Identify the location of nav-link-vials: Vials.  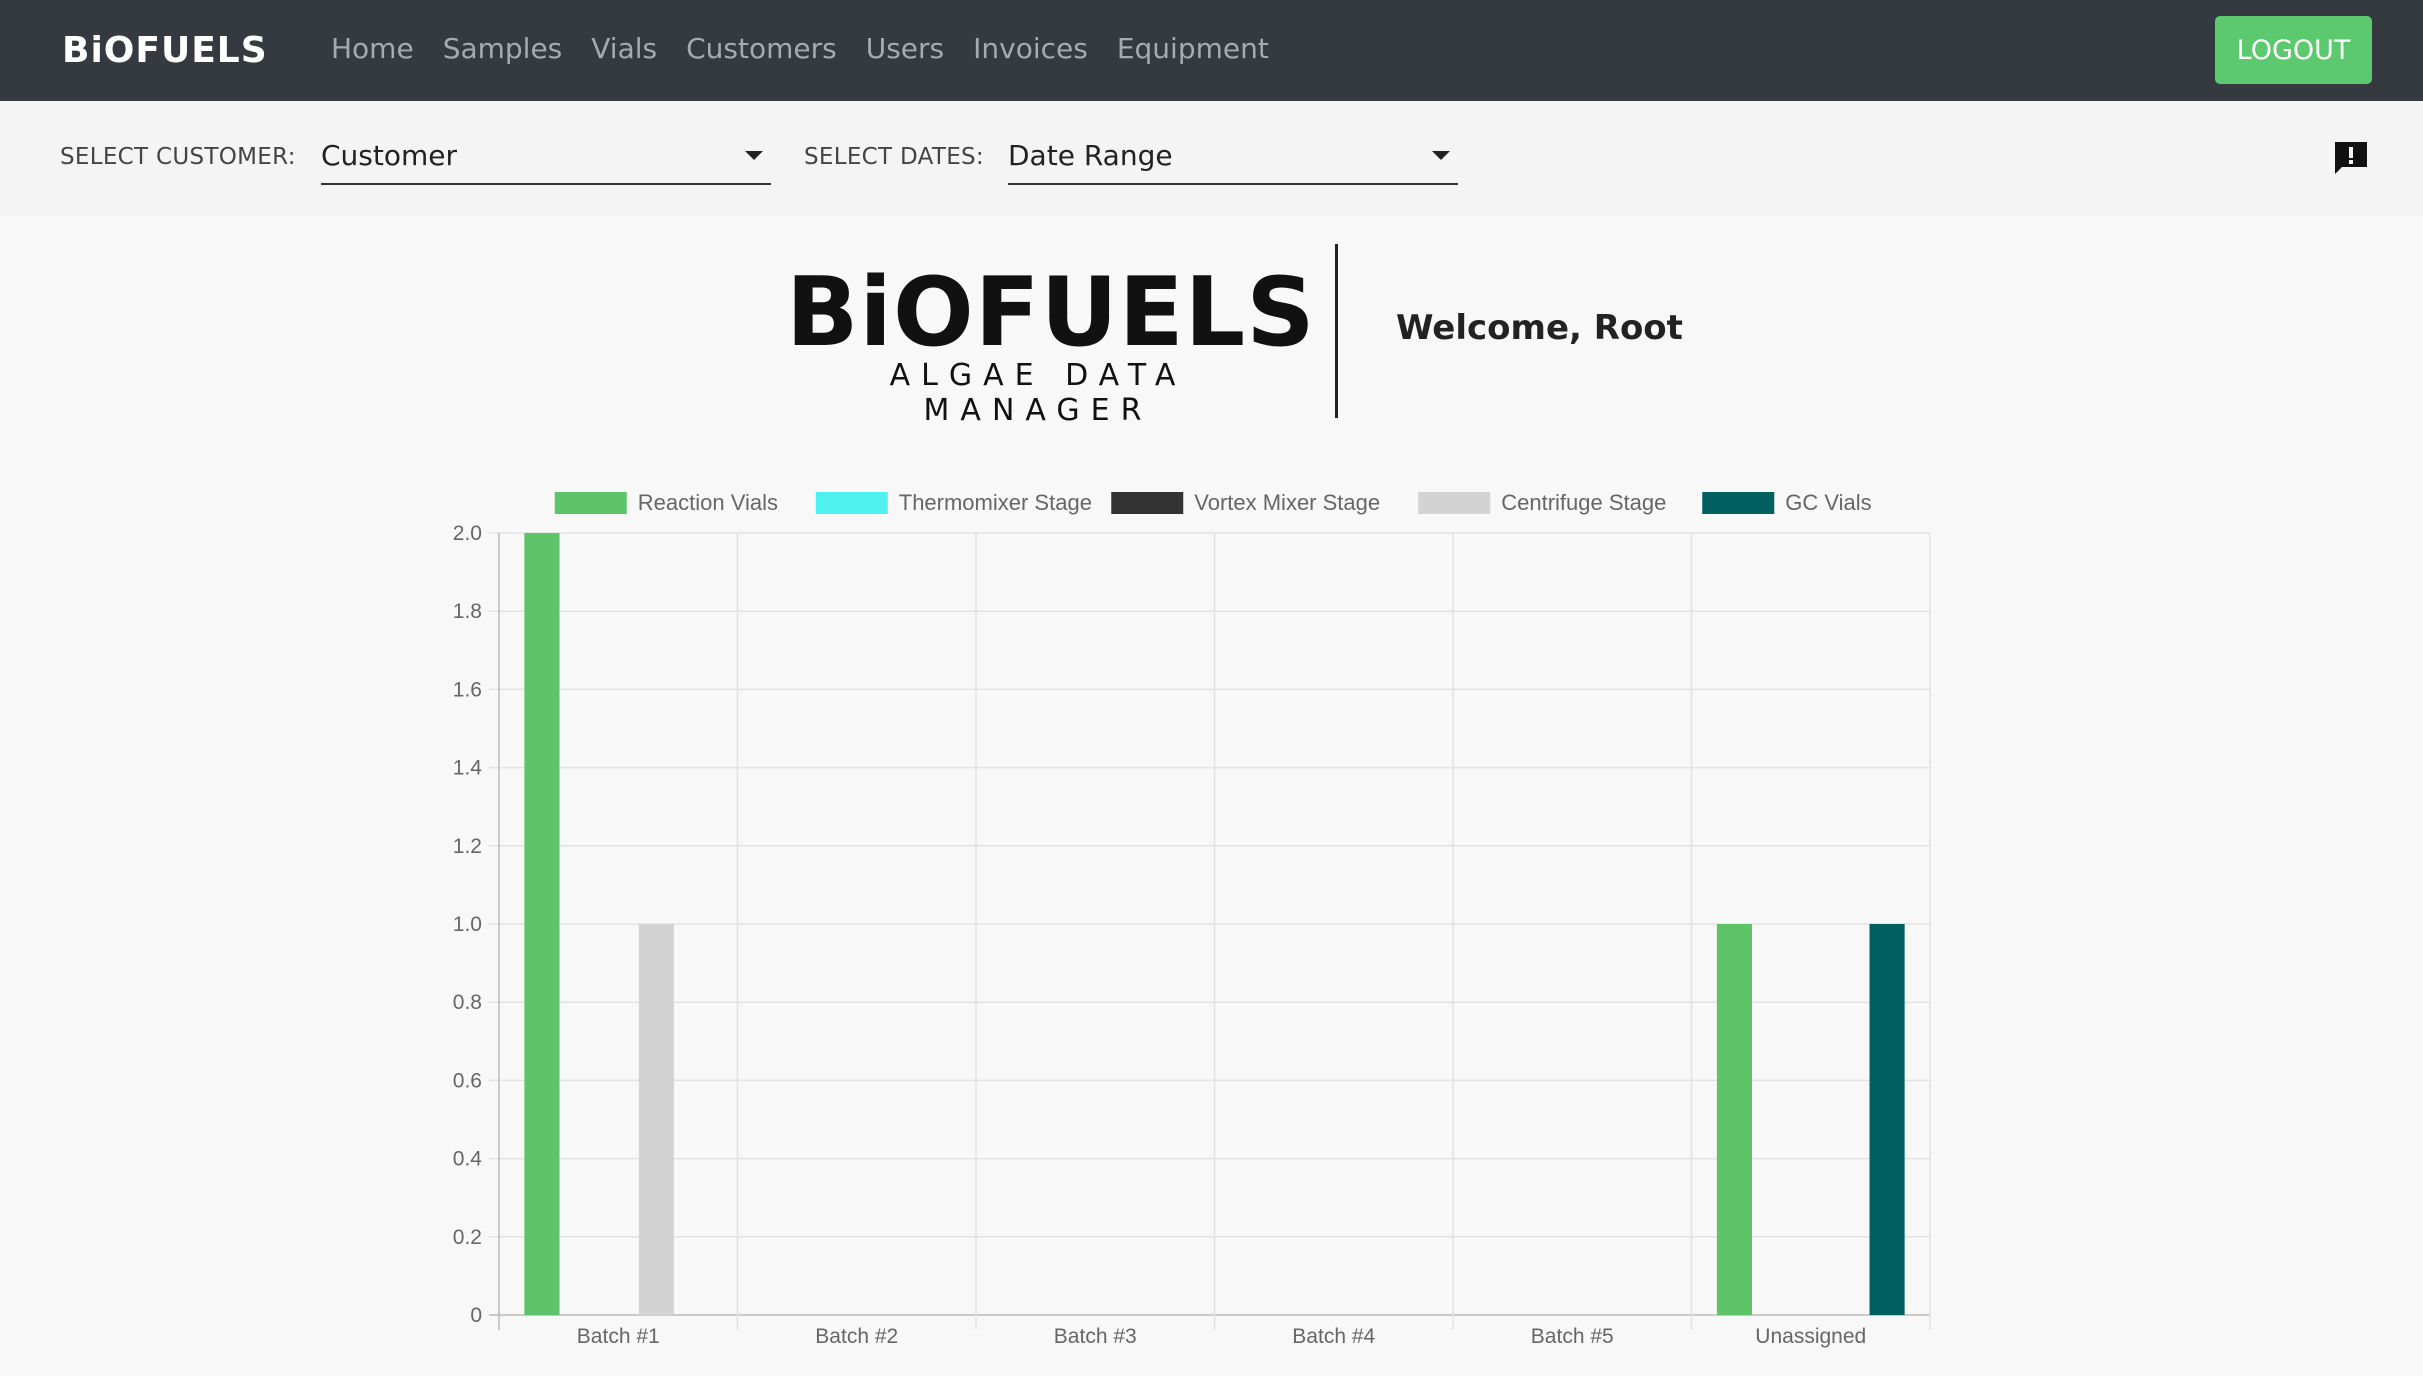
(624, 48).